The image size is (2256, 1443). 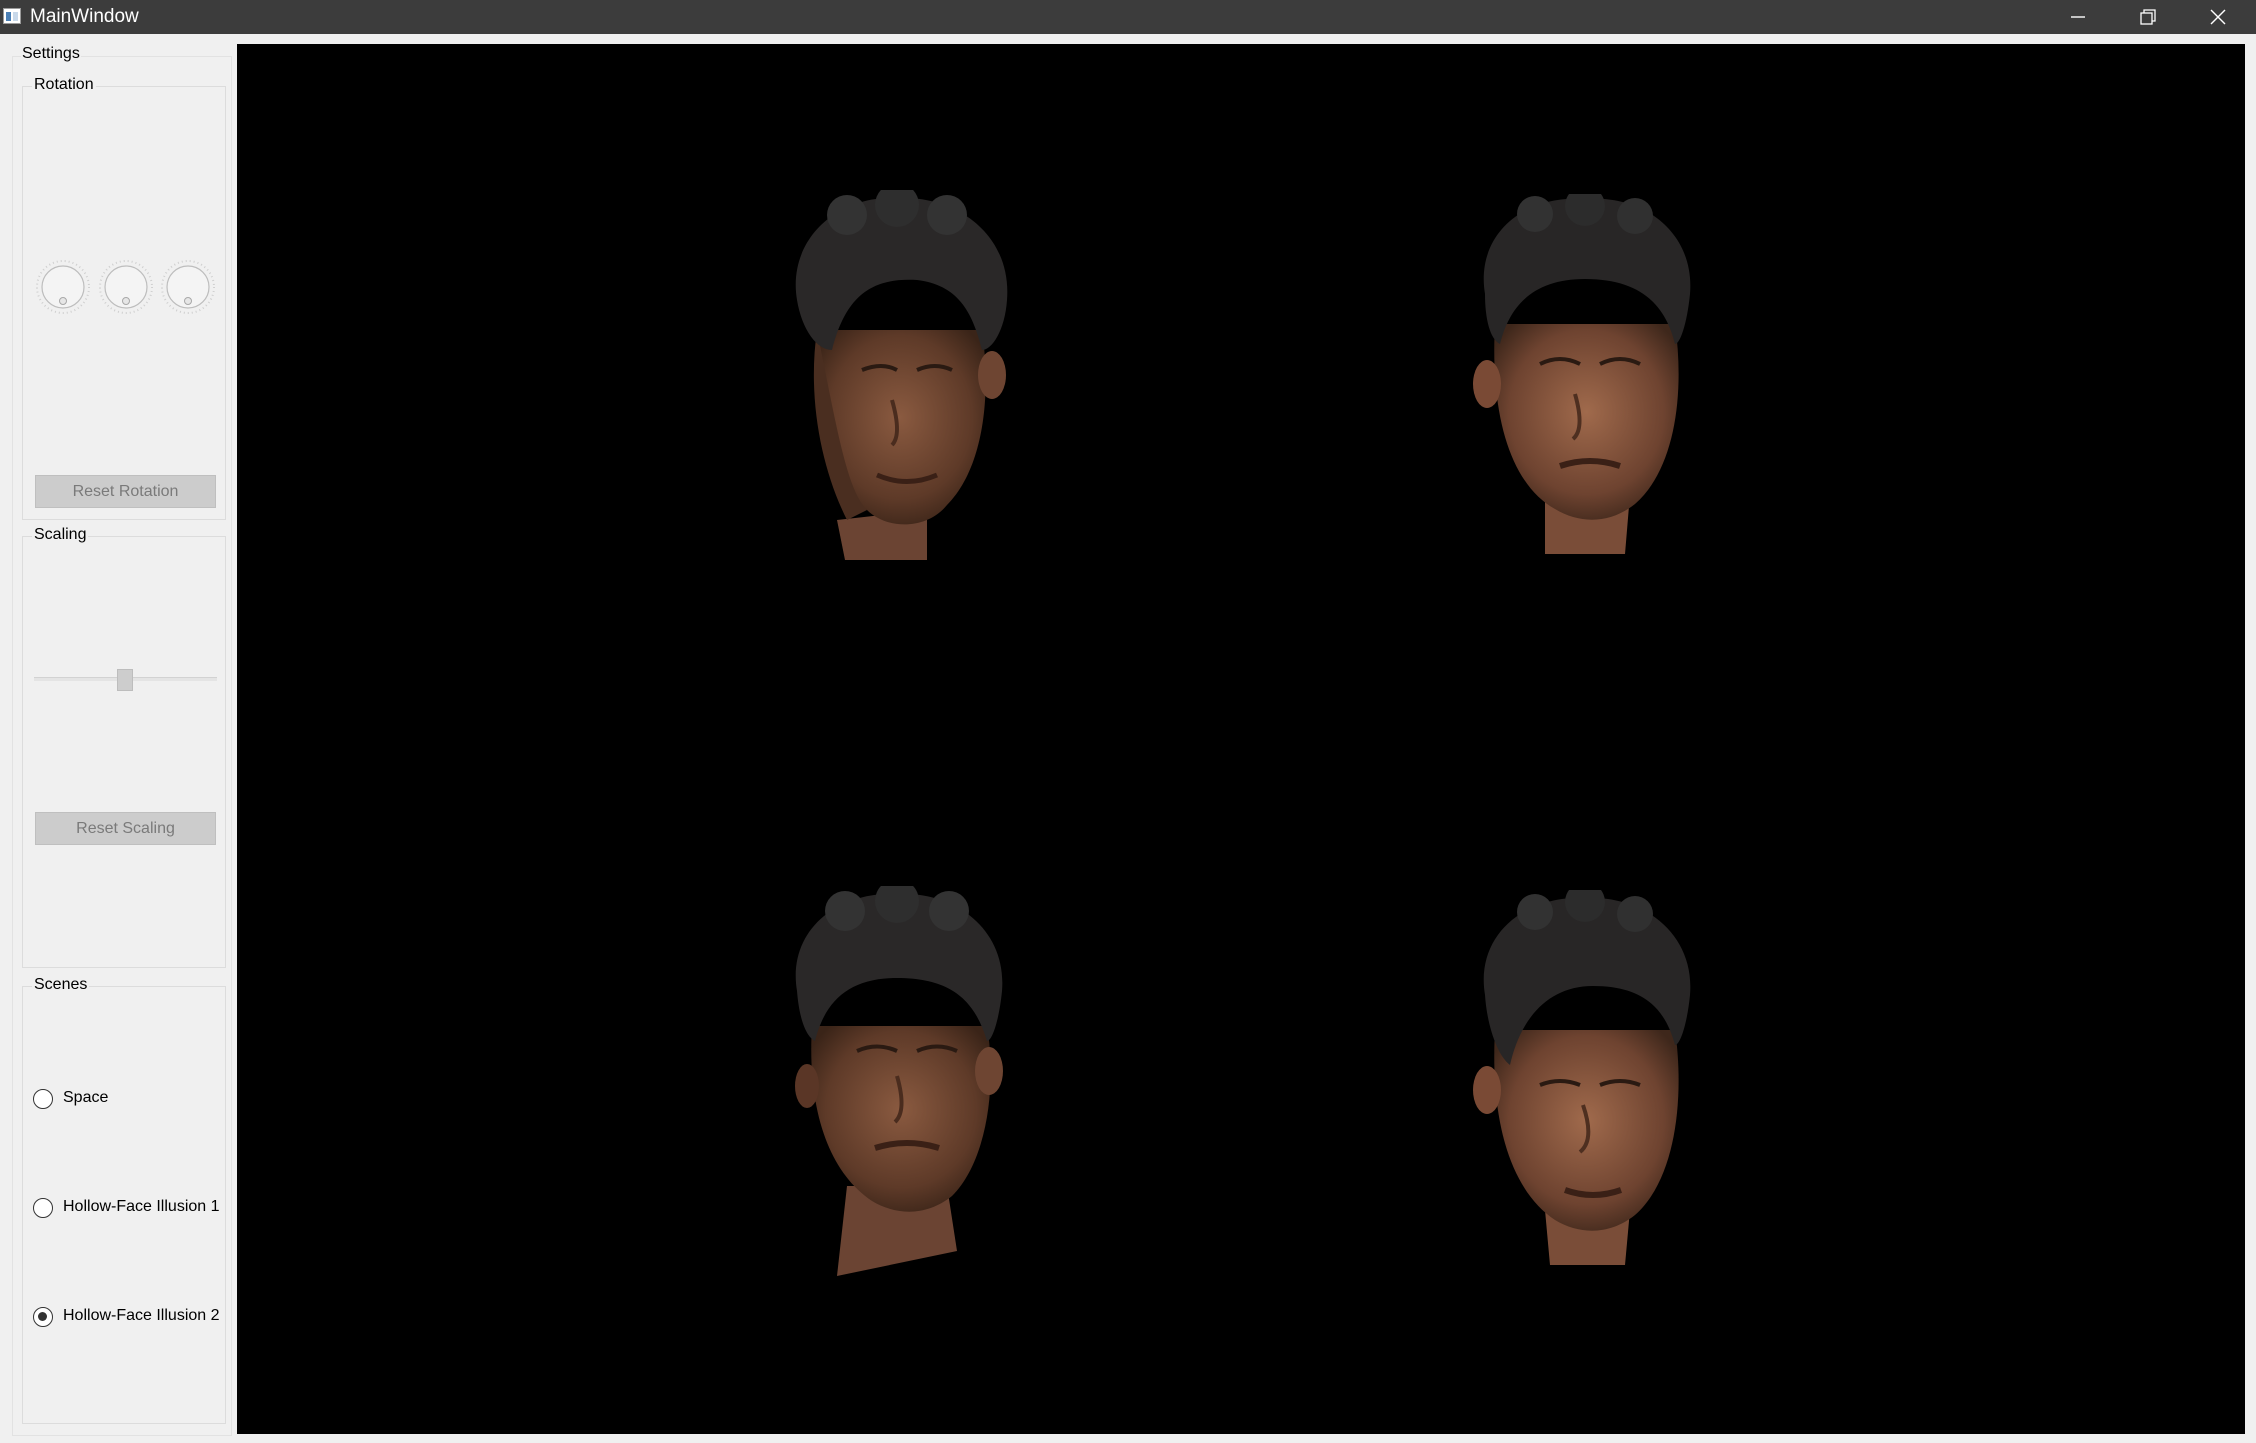 I want to click on restore-icon, so click(x=2148, y=17).